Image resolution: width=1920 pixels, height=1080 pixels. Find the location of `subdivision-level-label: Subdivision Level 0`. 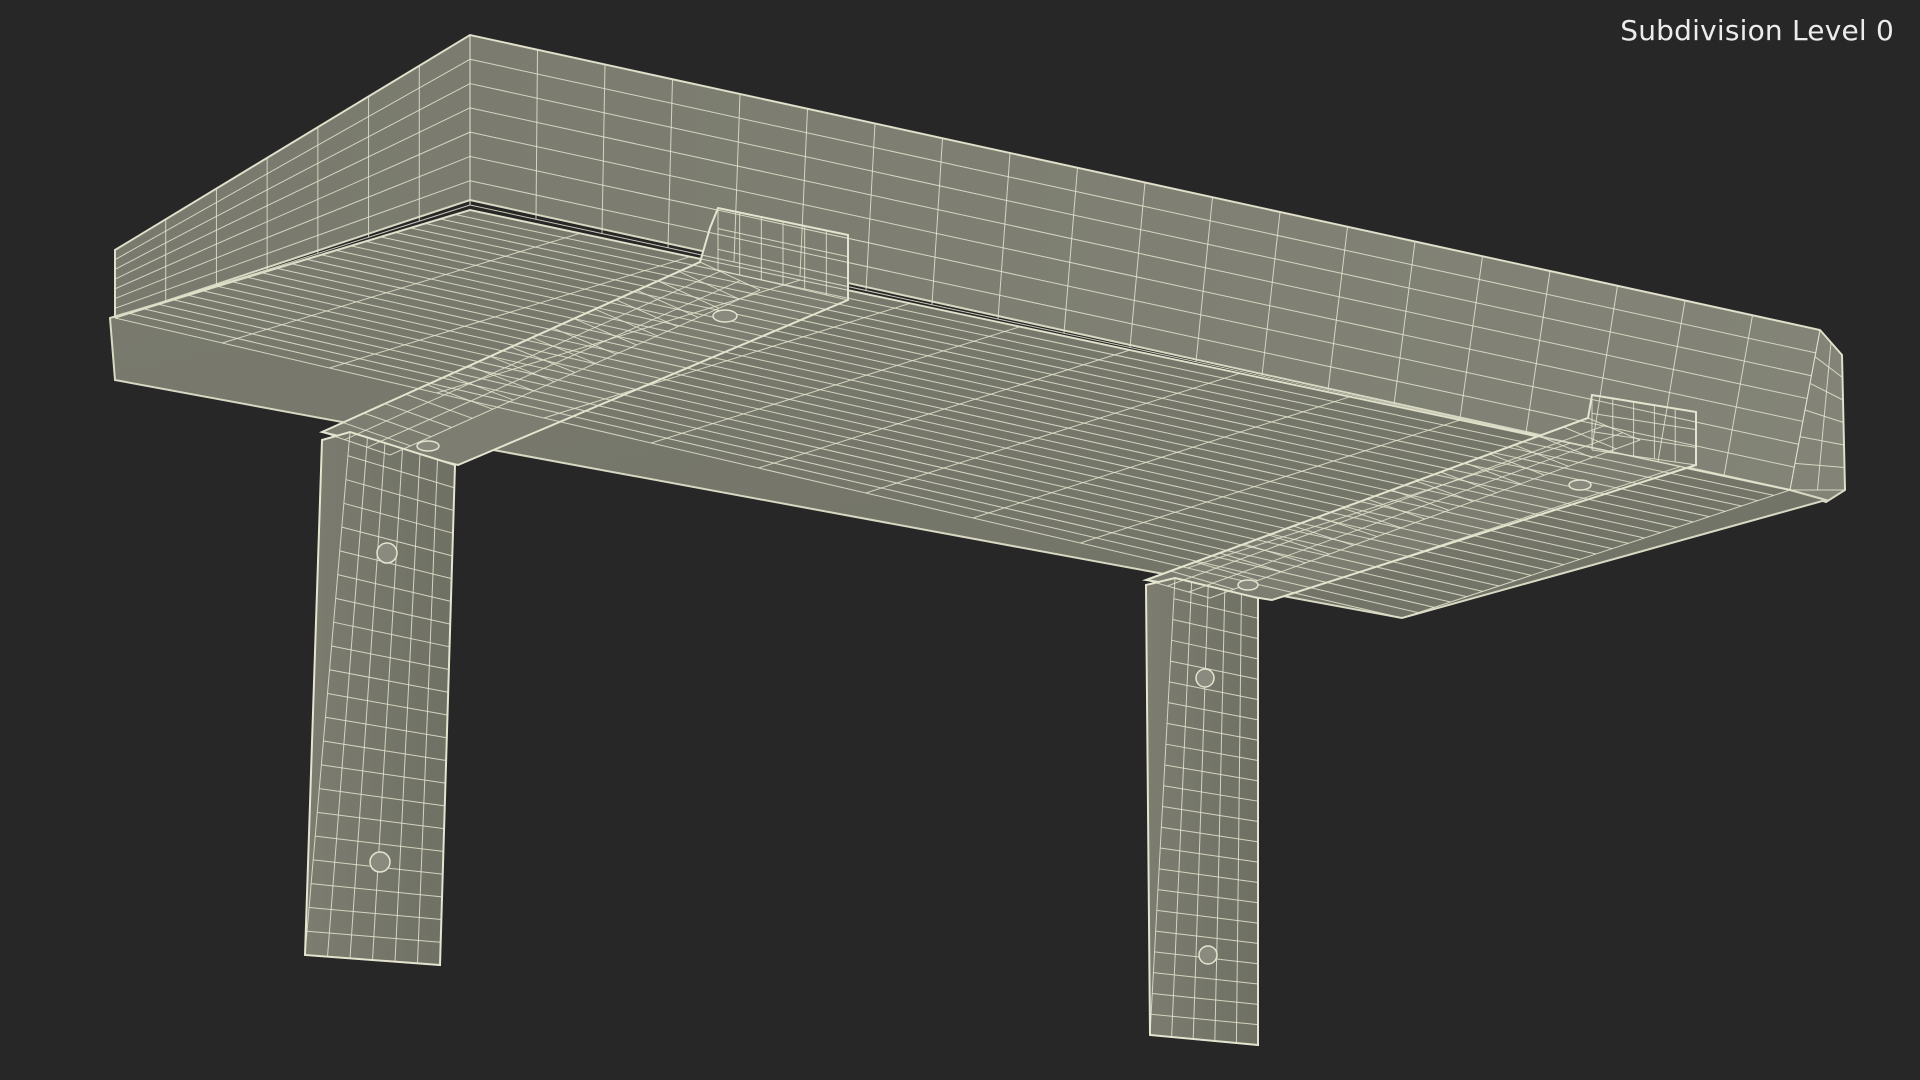

subdivision-level-label: Subdivision Level 0 is located at coordinates (1757, 30).